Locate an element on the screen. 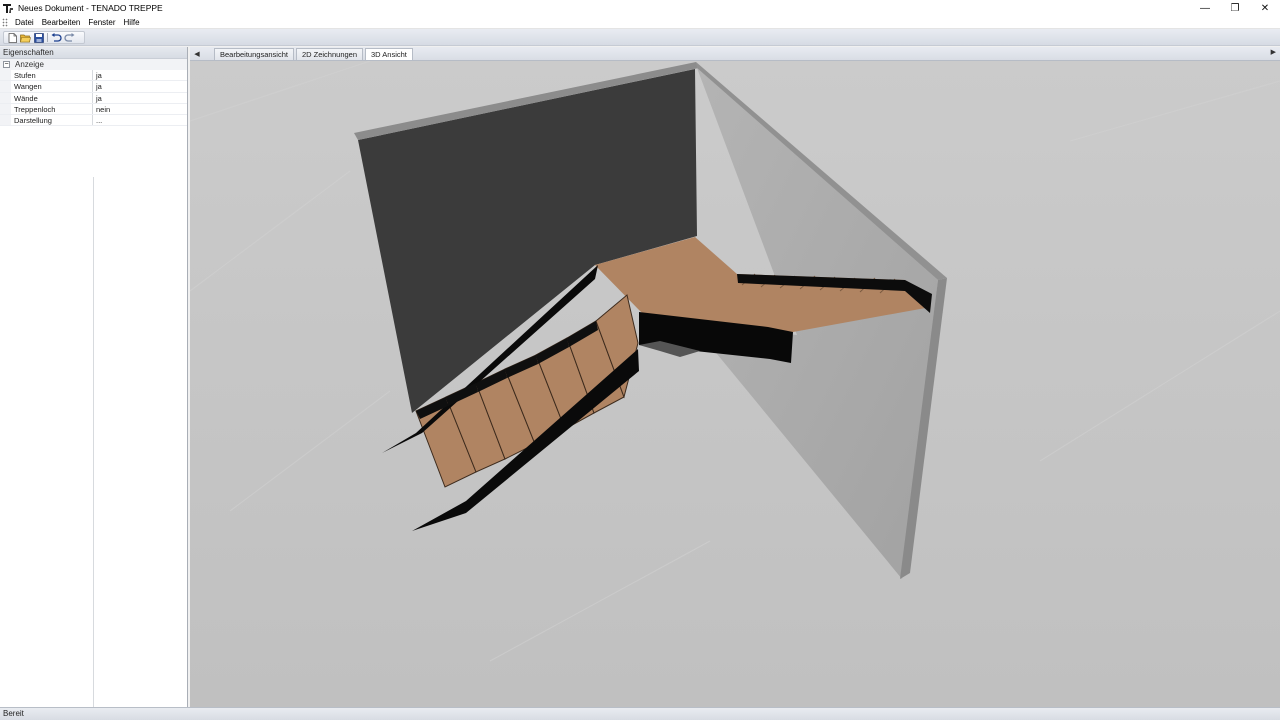 The width and height of the screenshot is (1280, 720). app-logo-icon is located at coordinates (8, 8).